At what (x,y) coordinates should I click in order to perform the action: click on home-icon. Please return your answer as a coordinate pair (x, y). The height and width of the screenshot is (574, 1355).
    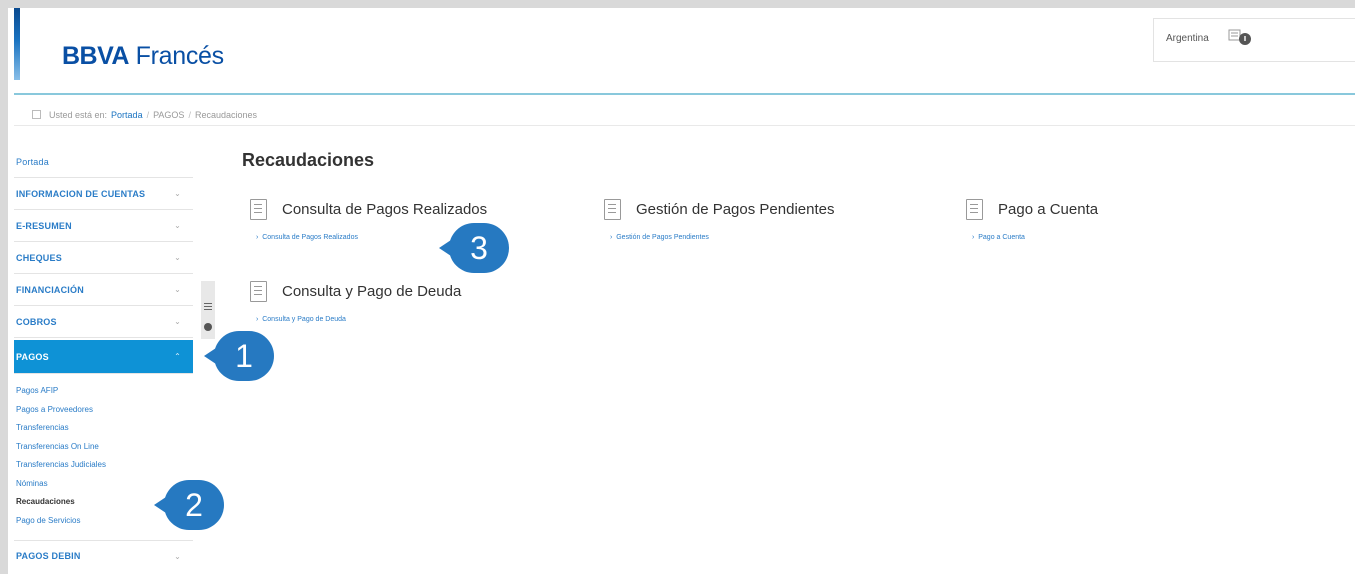
    Looking at the image, I should click on (36, 114).